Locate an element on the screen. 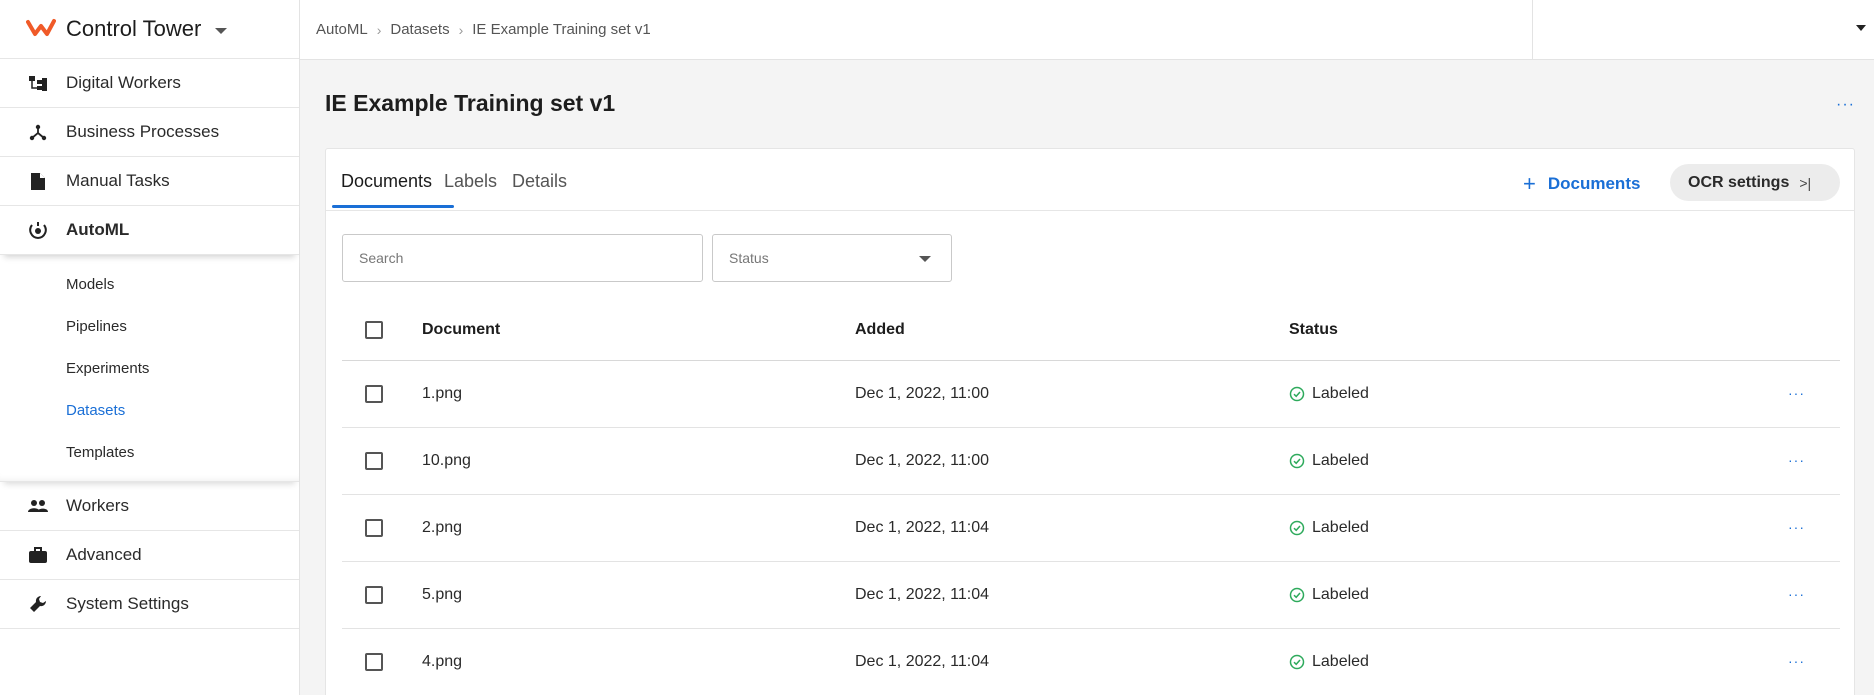 This screenshot has width=1874, height=695. column-header-status: Status is located at coordinates (1313, 330).